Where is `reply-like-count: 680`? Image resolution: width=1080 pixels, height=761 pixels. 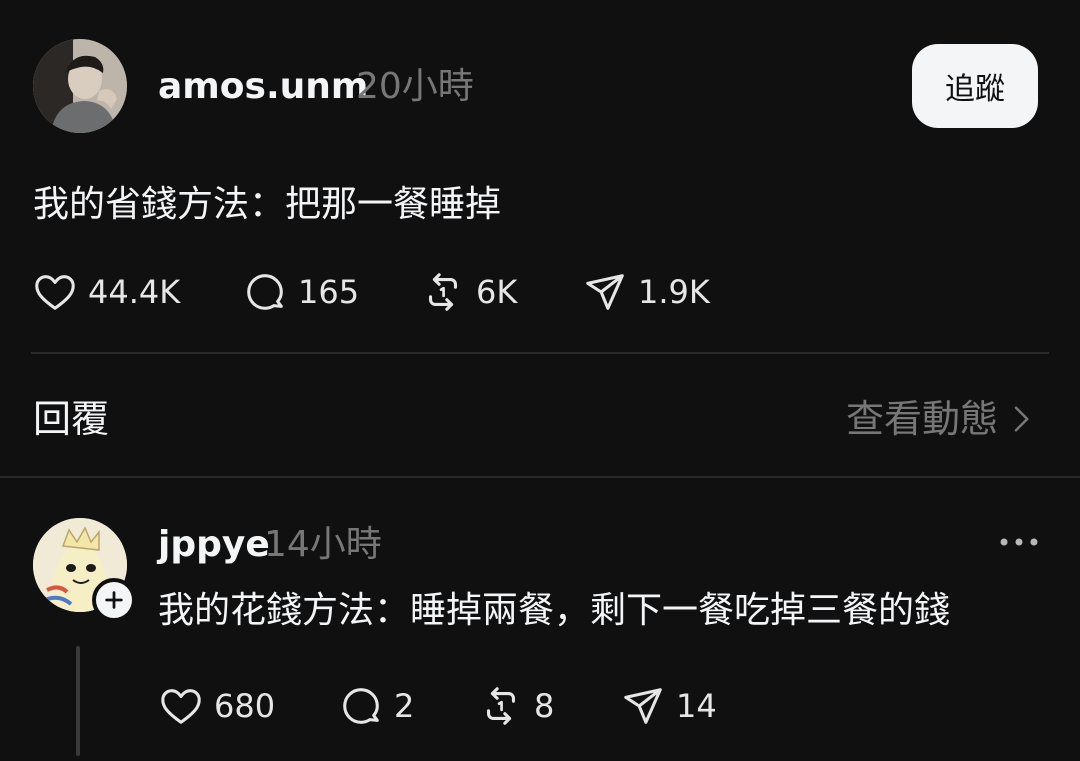
reply-like-count: 680 is located at coordinates (245, 706).